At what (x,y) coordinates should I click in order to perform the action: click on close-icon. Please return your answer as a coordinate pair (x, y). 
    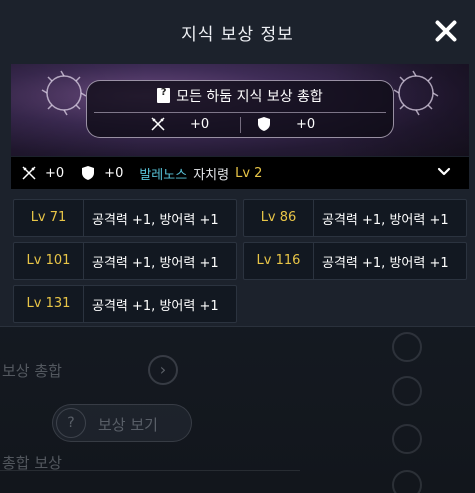
    Looking at the image, I should click on (446, 31).